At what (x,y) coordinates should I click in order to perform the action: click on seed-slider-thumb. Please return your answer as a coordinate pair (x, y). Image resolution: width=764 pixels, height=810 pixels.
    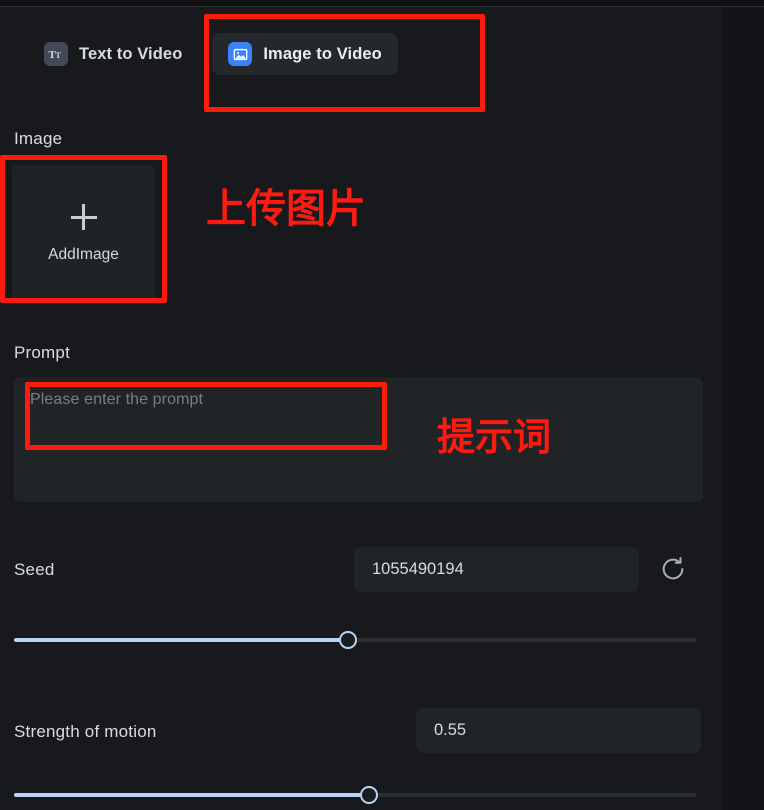
    Looking at the image, I should click on (348, 640).